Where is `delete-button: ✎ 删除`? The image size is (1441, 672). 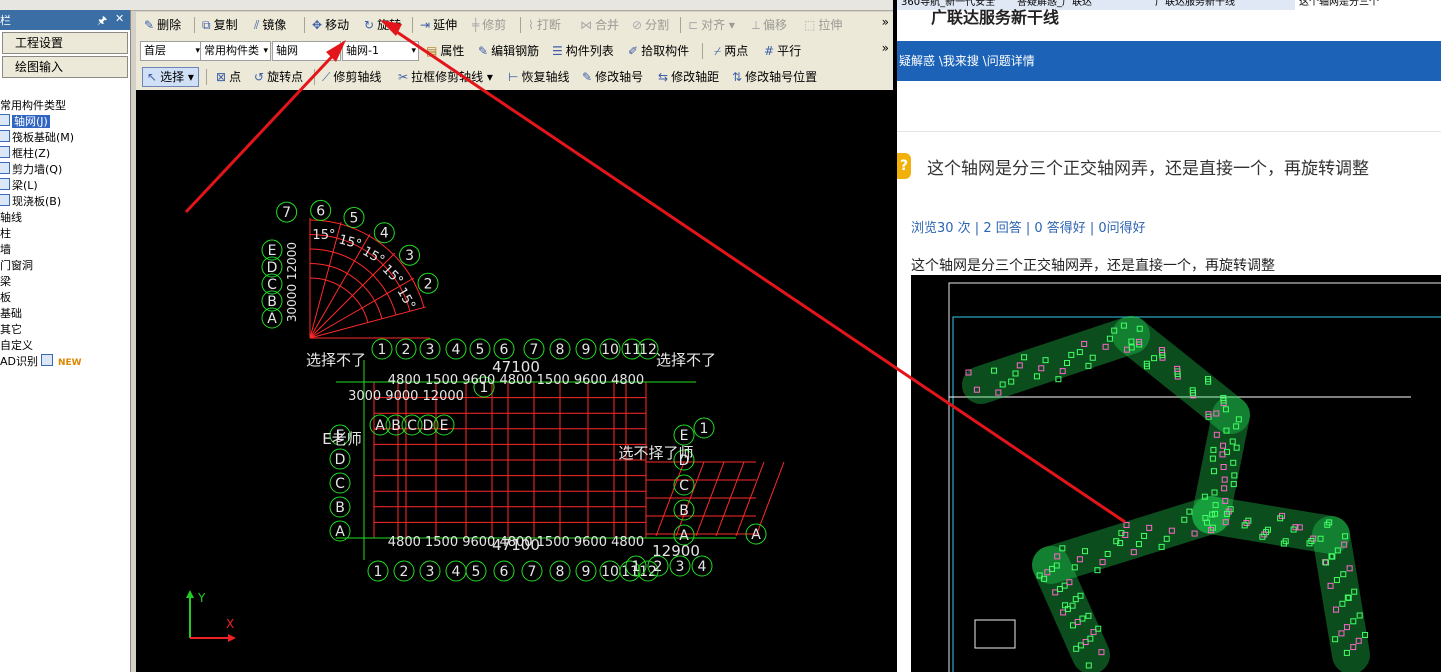 delete-button: ✎ 删除 is located at coordinates (162, 25).